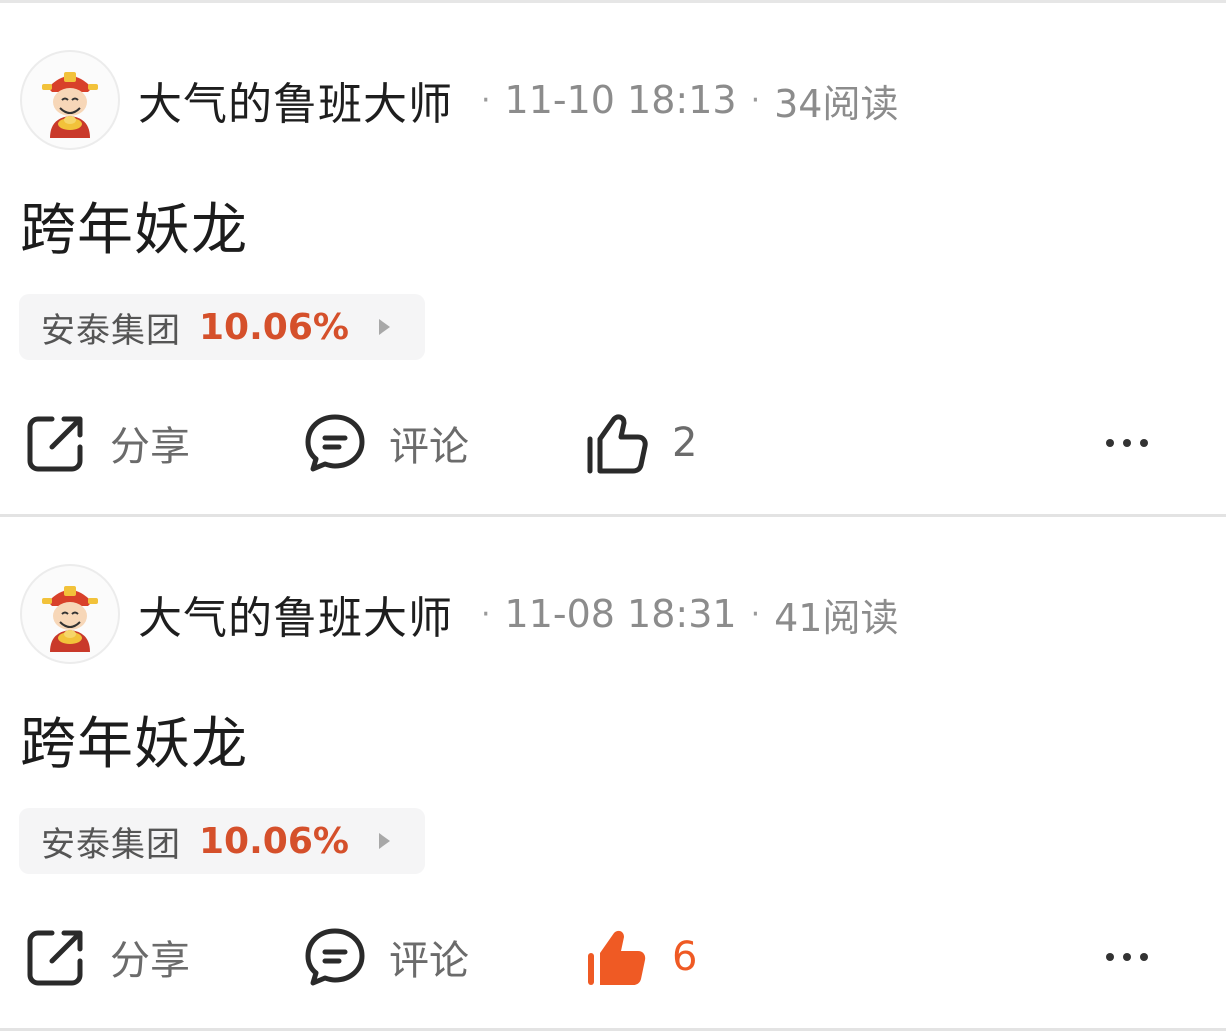 The width and height of the screenshot is (1226, 1035). What do you see at coordinates (685, 443) in the screenshot?
I see `like-count: 2` at bounding box center [685, 443].